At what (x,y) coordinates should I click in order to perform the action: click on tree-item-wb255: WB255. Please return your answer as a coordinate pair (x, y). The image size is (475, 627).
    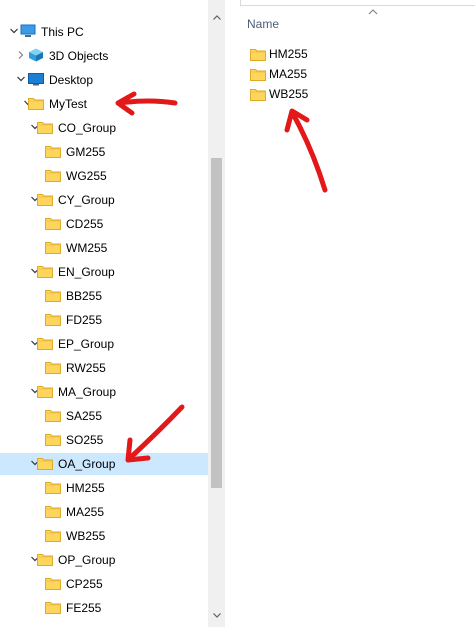
    Looking at the image, I should click on (104, 536).